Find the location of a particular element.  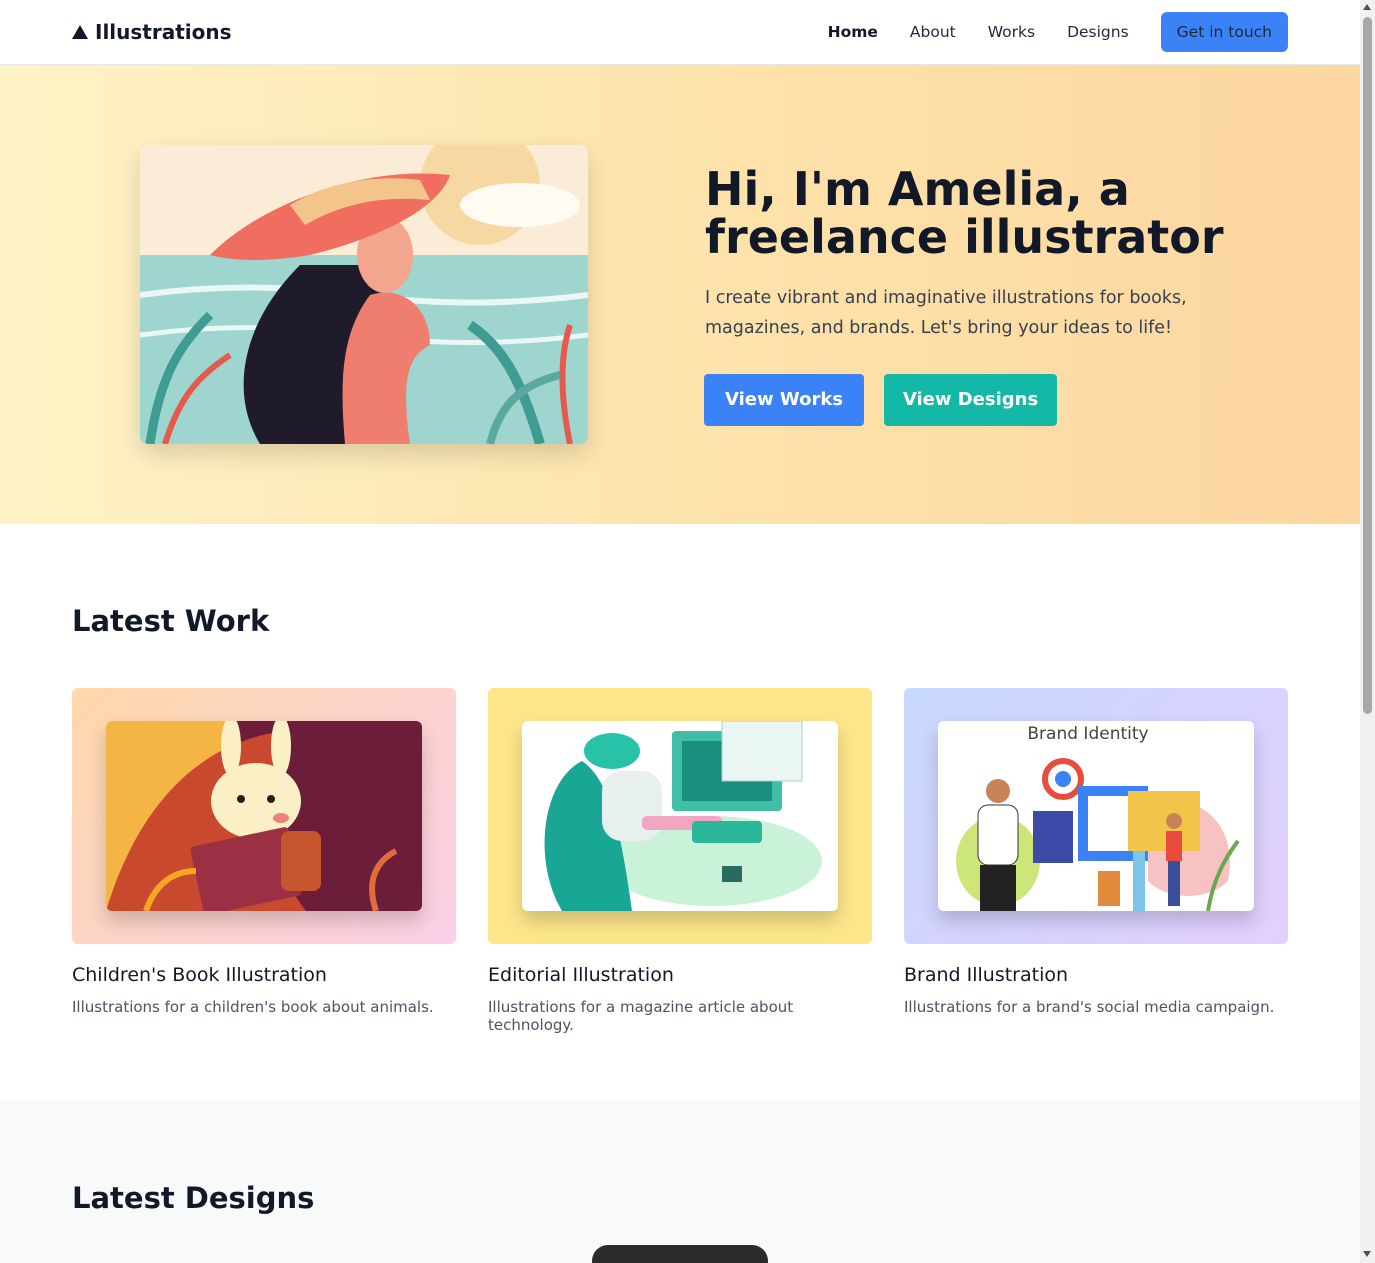

card-title: Brand Illustration is located at coordinates (986, 975).